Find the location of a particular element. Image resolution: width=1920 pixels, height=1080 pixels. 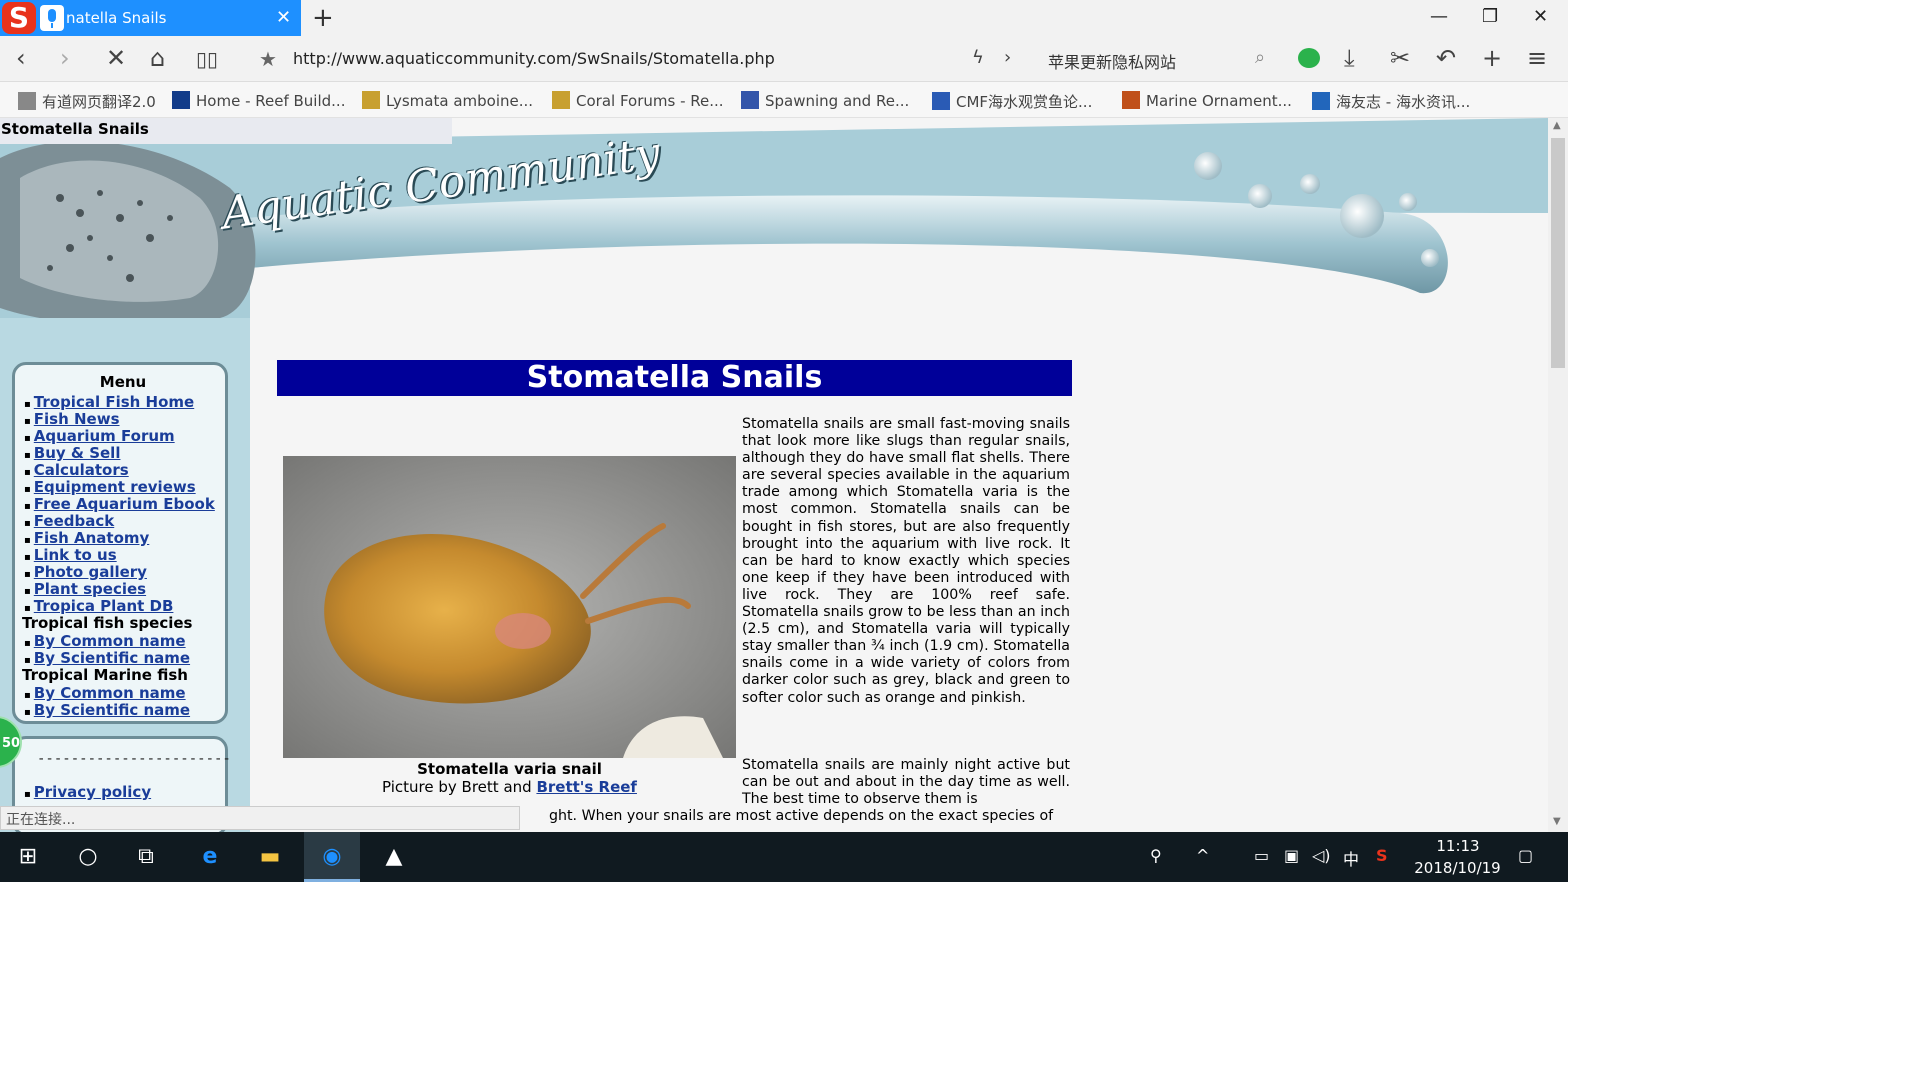

ime-indicator: 中 is located at coordinates (1351, 858).